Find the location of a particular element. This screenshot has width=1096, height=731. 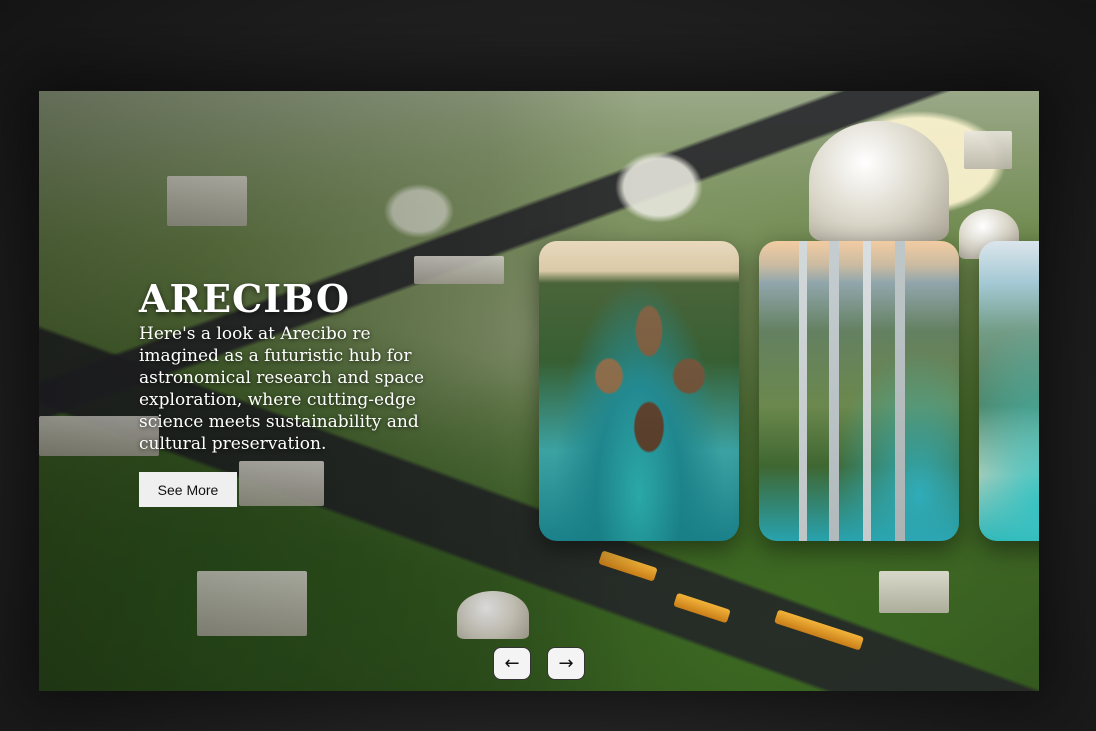

thumbnail-eco-village is located at coordinates (639, 391).